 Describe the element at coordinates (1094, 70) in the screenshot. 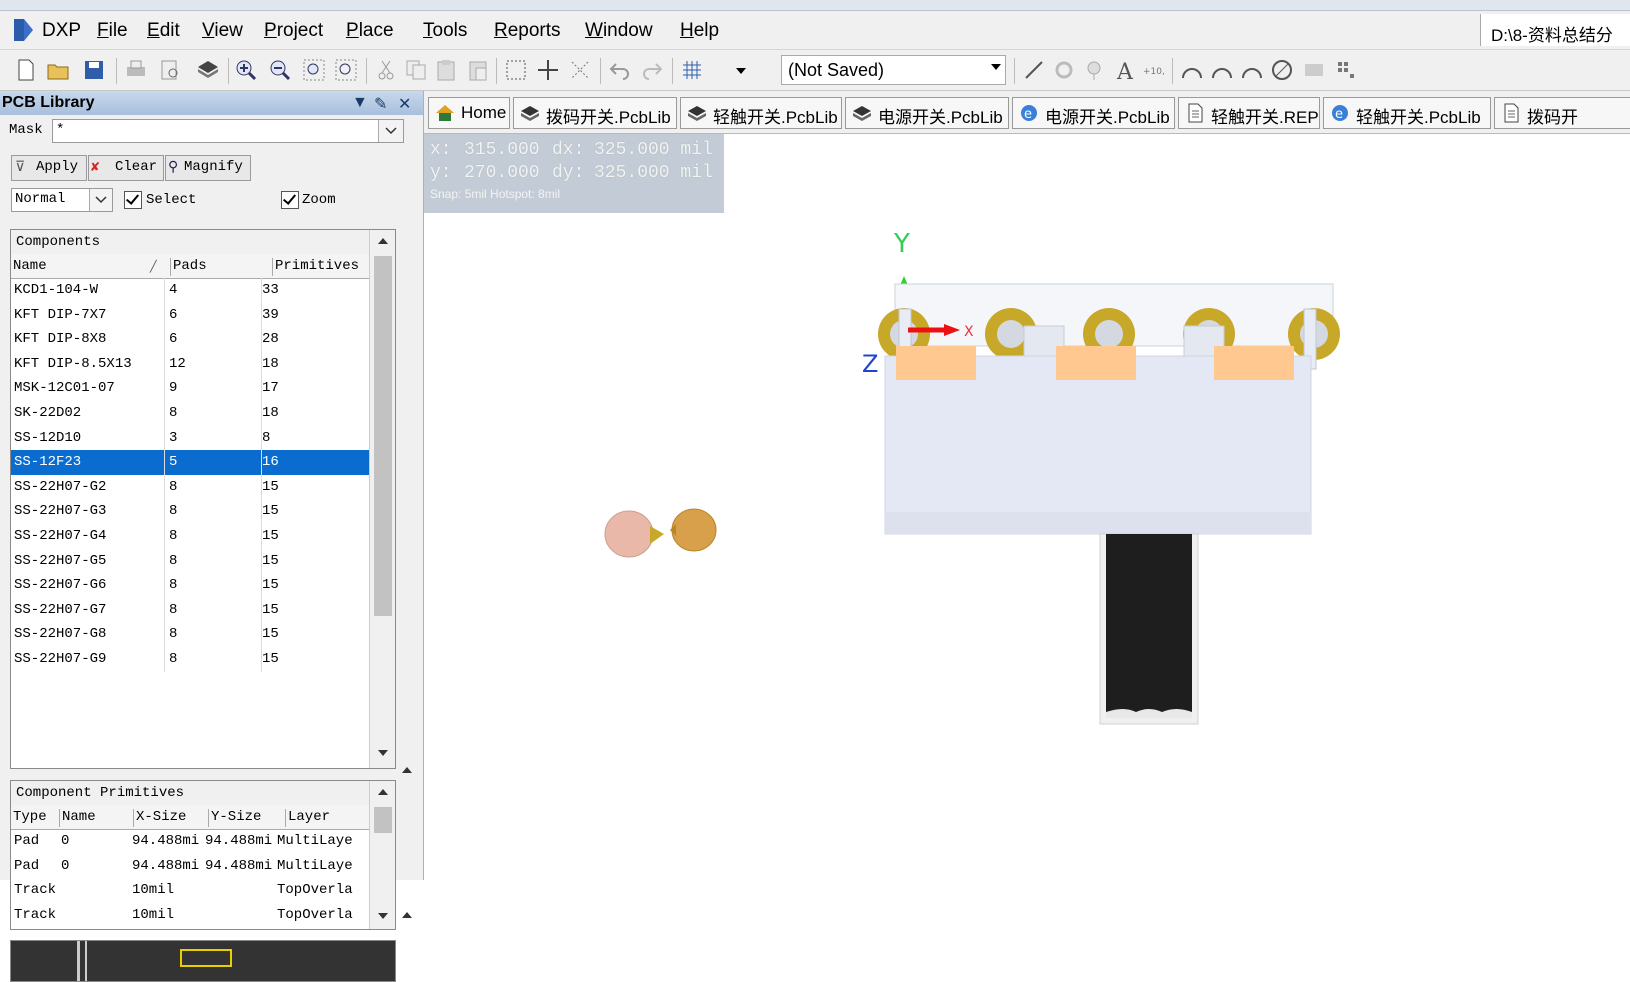

I see `place-via-icon` at that location.